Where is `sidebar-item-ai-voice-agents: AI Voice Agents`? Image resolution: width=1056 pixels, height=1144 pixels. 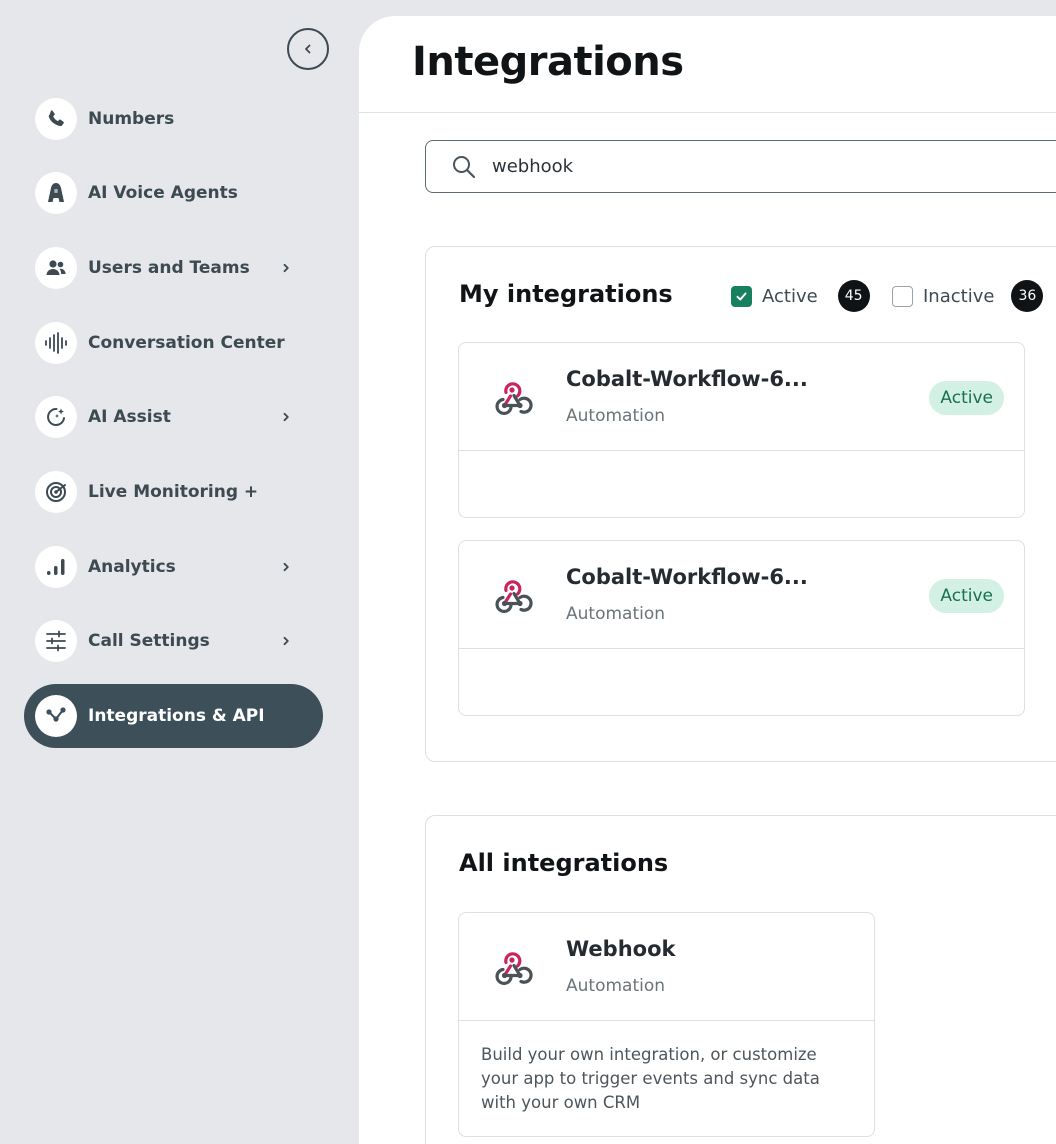
sidebar-item-ai-voice-agents: AI Voice Agents is located at coordinates (173, 193).